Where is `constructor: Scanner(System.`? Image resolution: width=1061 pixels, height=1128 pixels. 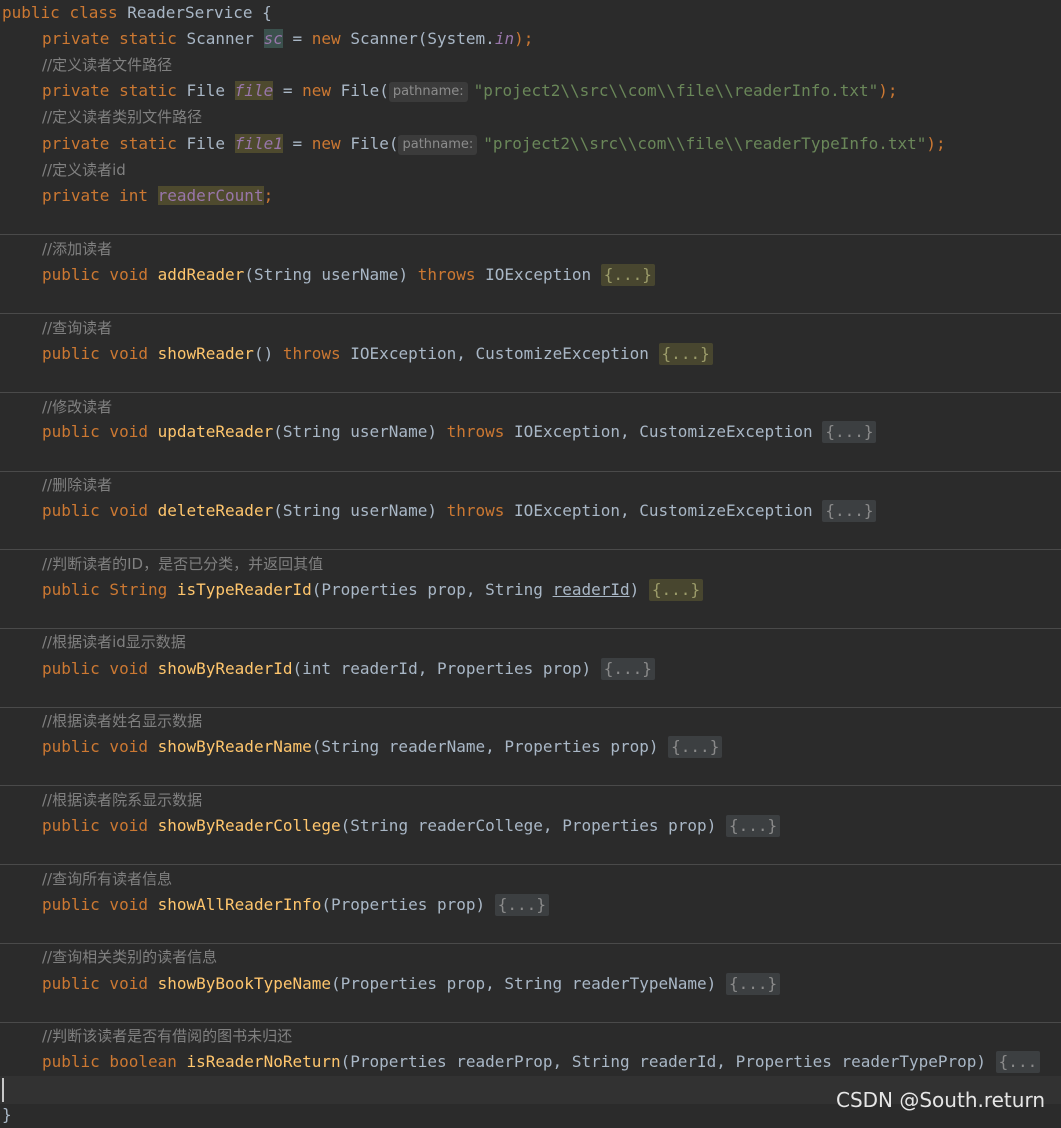
constructor: Scanner(System. is located at coordinates (422, 38).